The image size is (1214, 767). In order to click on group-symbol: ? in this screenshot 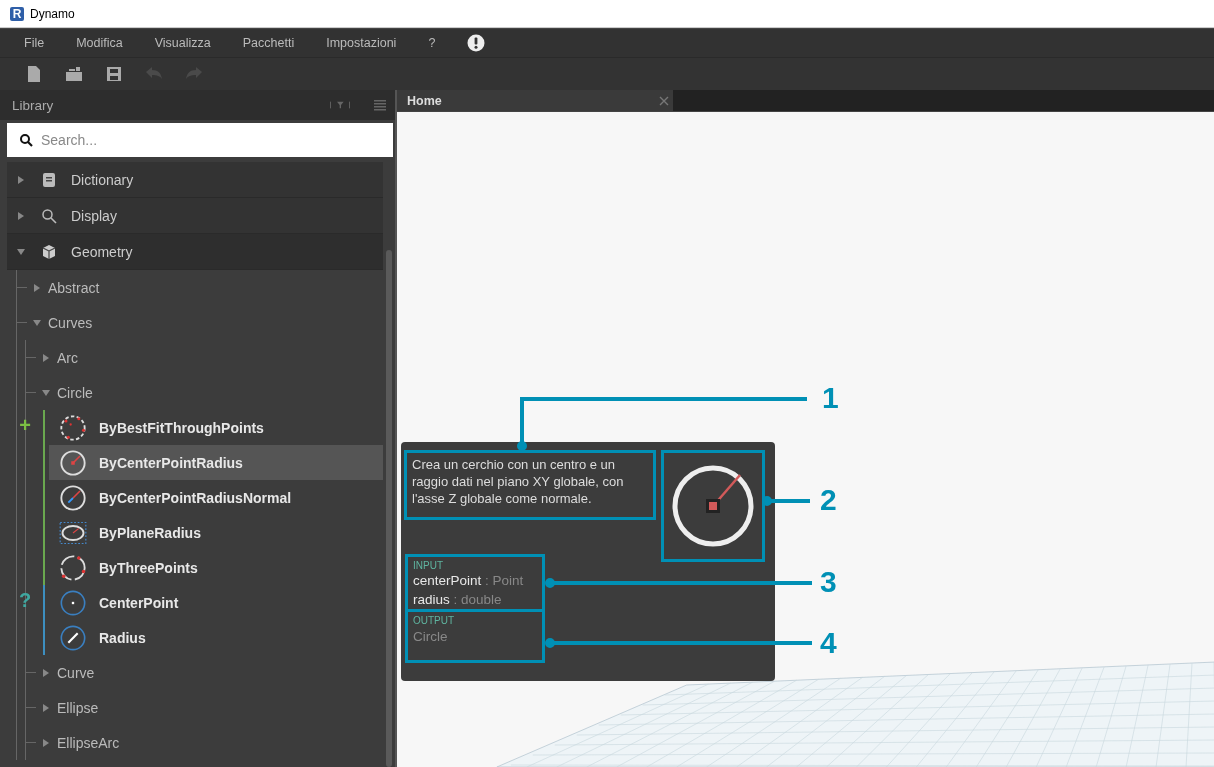, I will do `click(25, 600)`.